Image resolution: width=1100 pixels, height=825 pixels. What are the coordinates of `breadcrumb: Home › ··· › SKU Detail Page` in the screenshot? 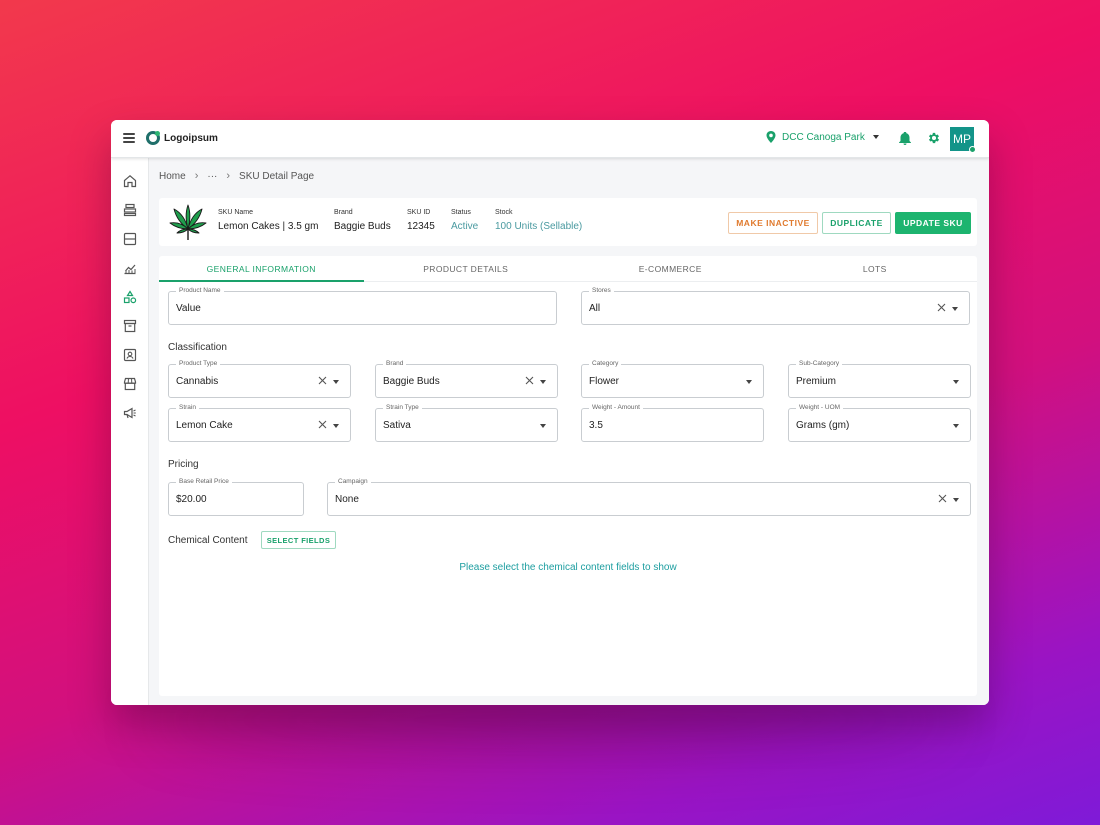 It's located at (236, 176).